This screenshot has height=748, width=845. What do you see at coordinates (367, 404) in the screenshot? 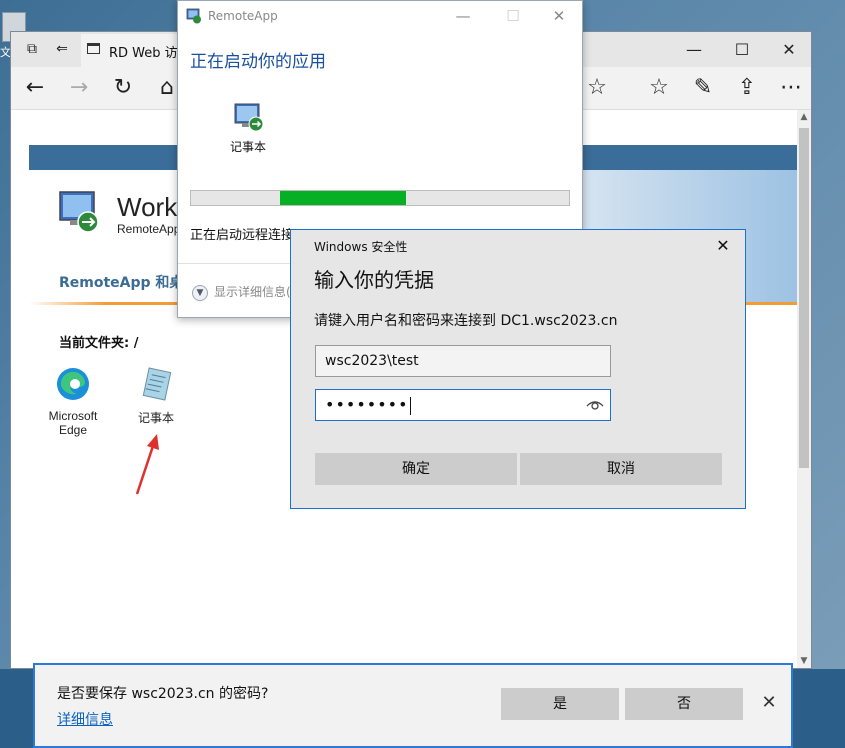
I see `password-mask: ••••••••` at bounding box center [367, 404].